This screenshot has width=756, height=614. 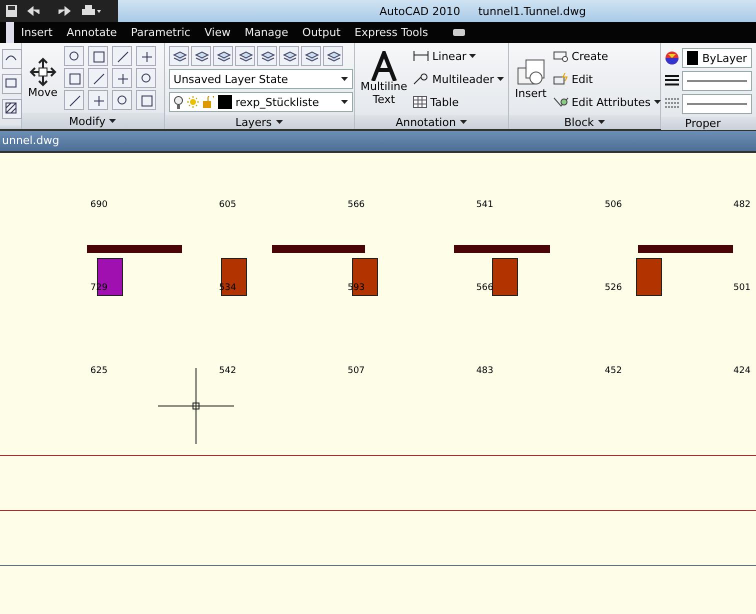 I want to click on dimension-label: 690, so click(x=99, y=205).